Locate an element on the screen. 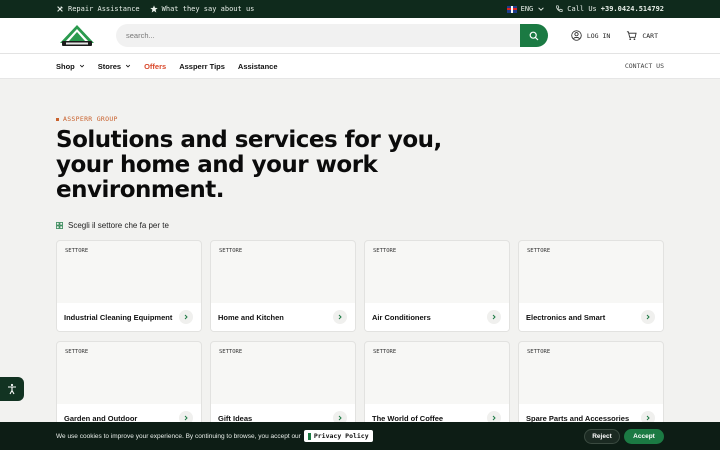  cart-link: CART is located at coordinates (642, 35).